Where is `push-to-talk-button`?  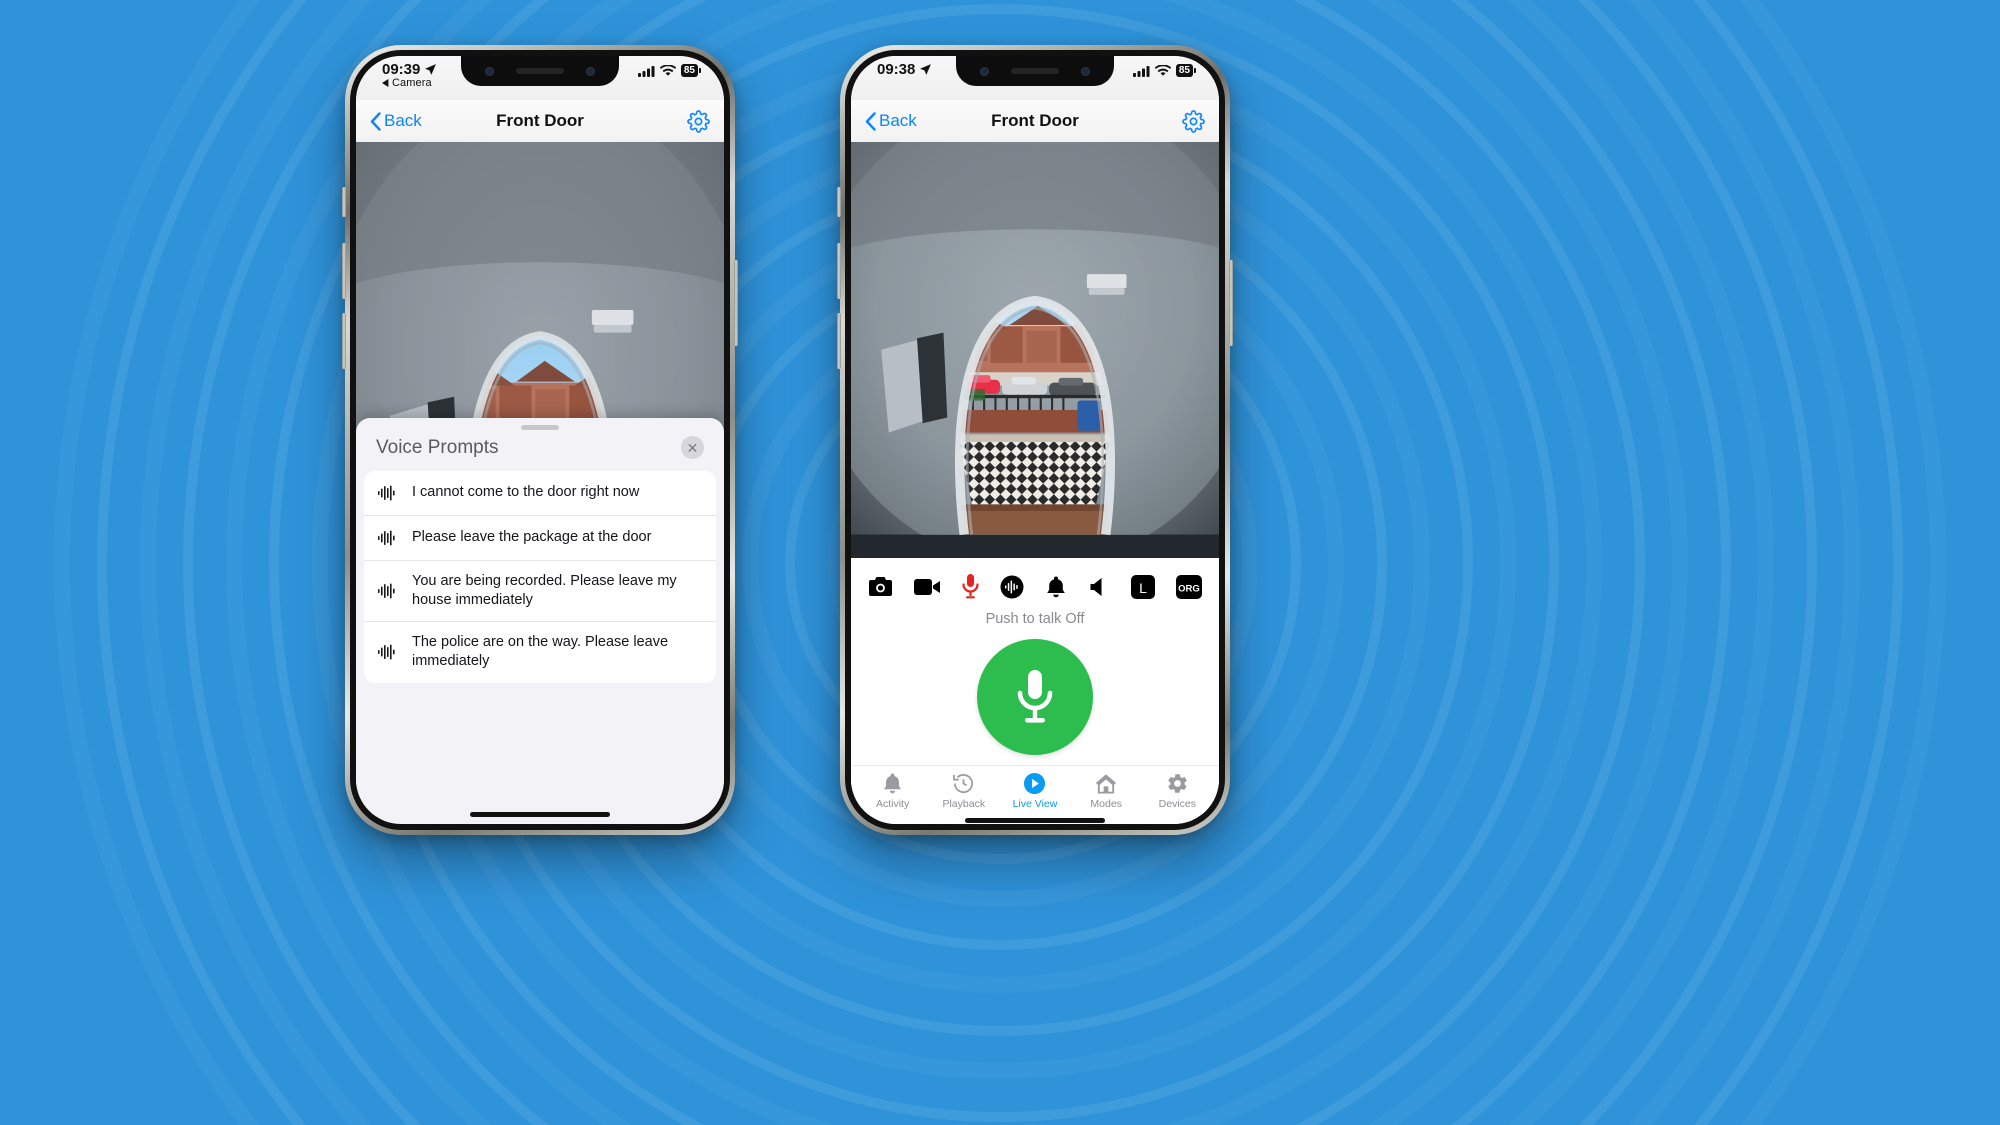 push-to-talk-button is located at coordinates (1035, 697).